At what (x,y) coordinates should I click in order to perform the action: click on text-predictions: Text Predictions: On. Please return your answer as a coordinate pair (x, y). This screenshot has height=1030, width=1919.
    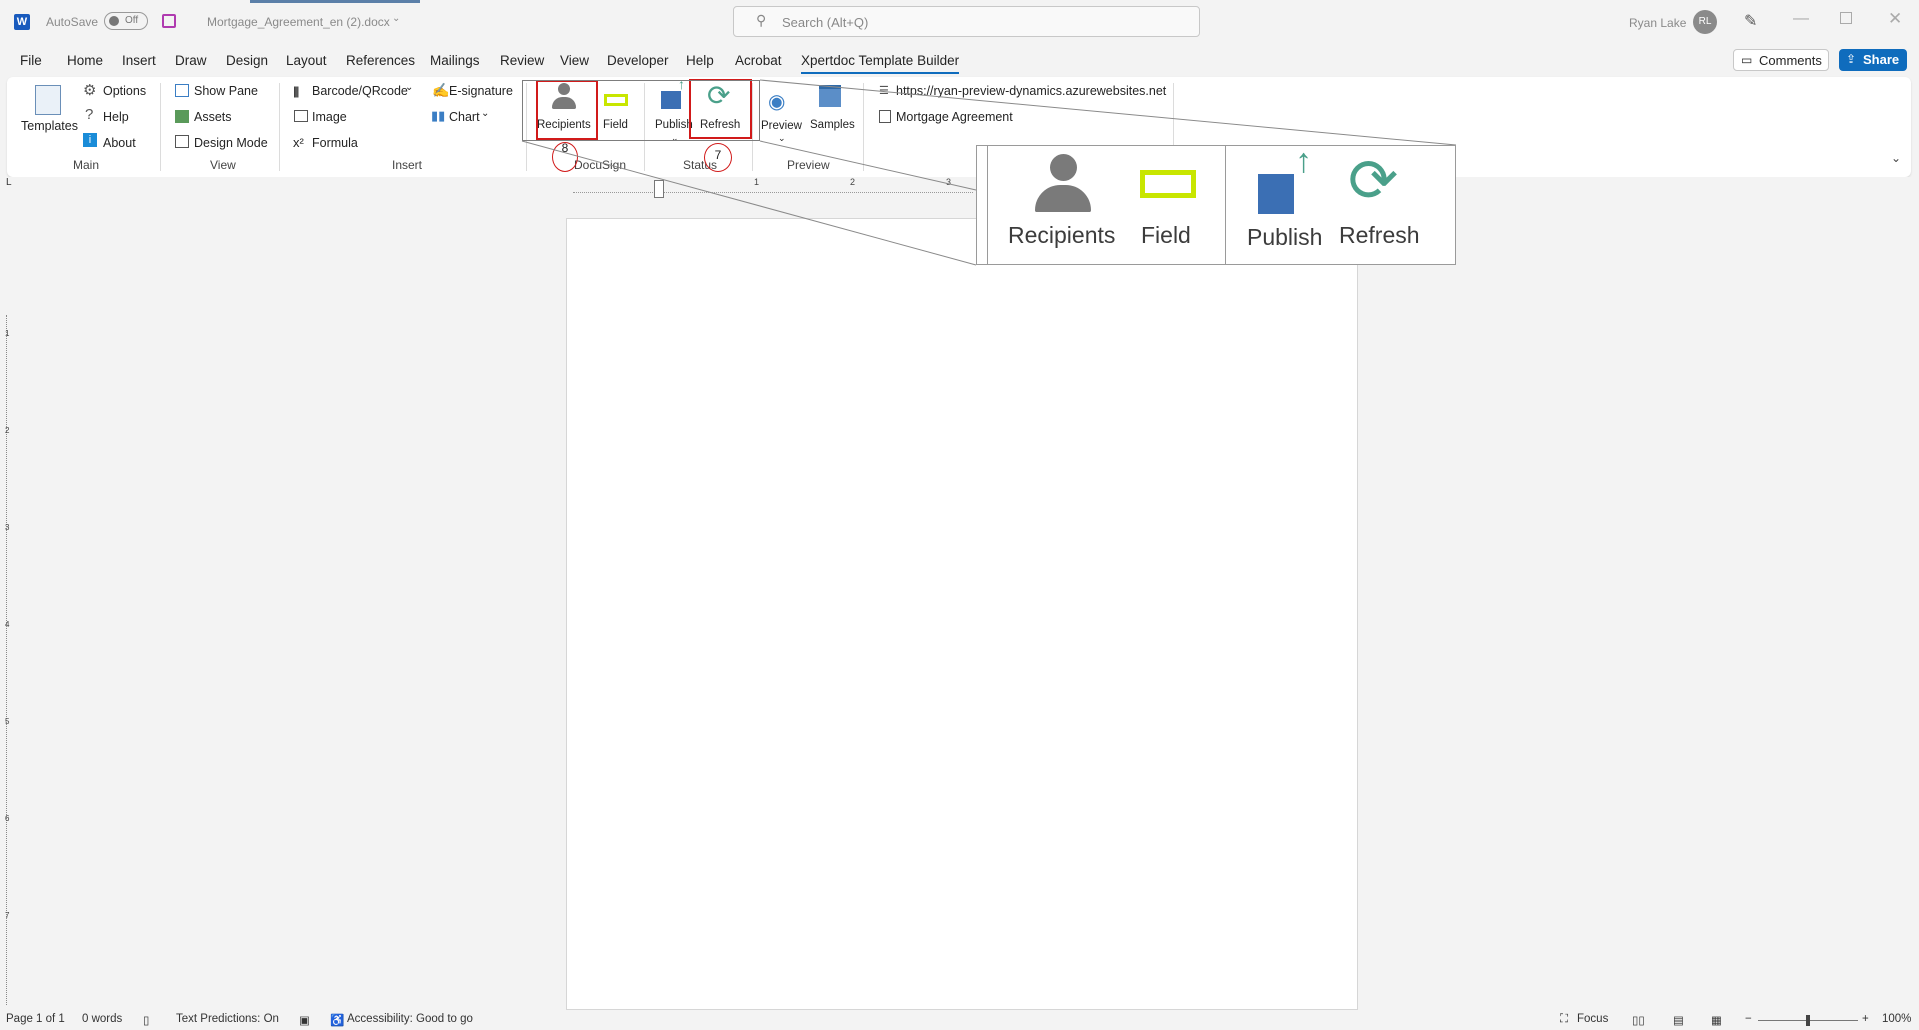
    Looking at the image, I should click on (227, 1019).